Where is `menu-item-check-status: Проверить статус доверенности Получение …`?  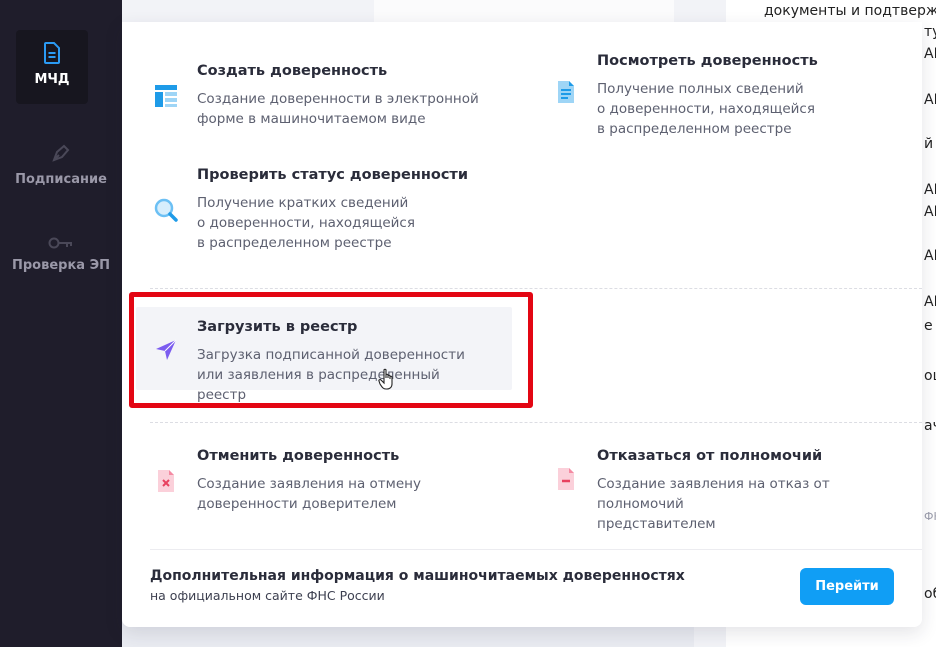 menu-item-check-status: Проверить статус доверенности Получение … is located at coordinates (318, 210).